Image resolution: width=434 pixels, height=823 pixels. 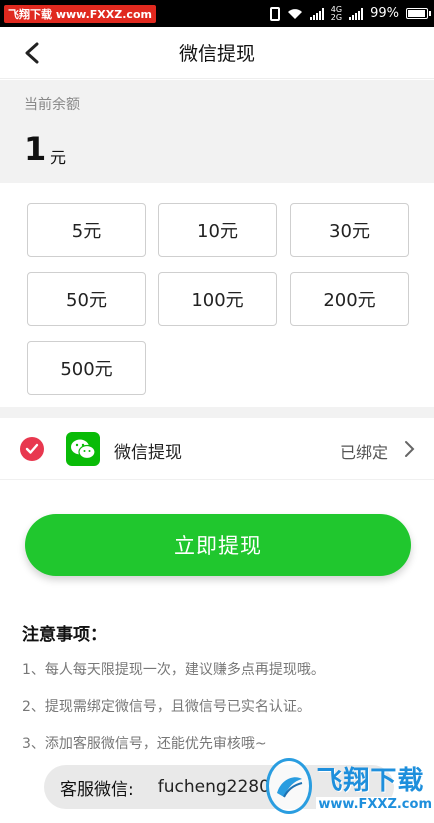 What do you see at coordinates (274, 13) in the screenshot?
I see `vibrate-icon` at bounding box center [274, 13].